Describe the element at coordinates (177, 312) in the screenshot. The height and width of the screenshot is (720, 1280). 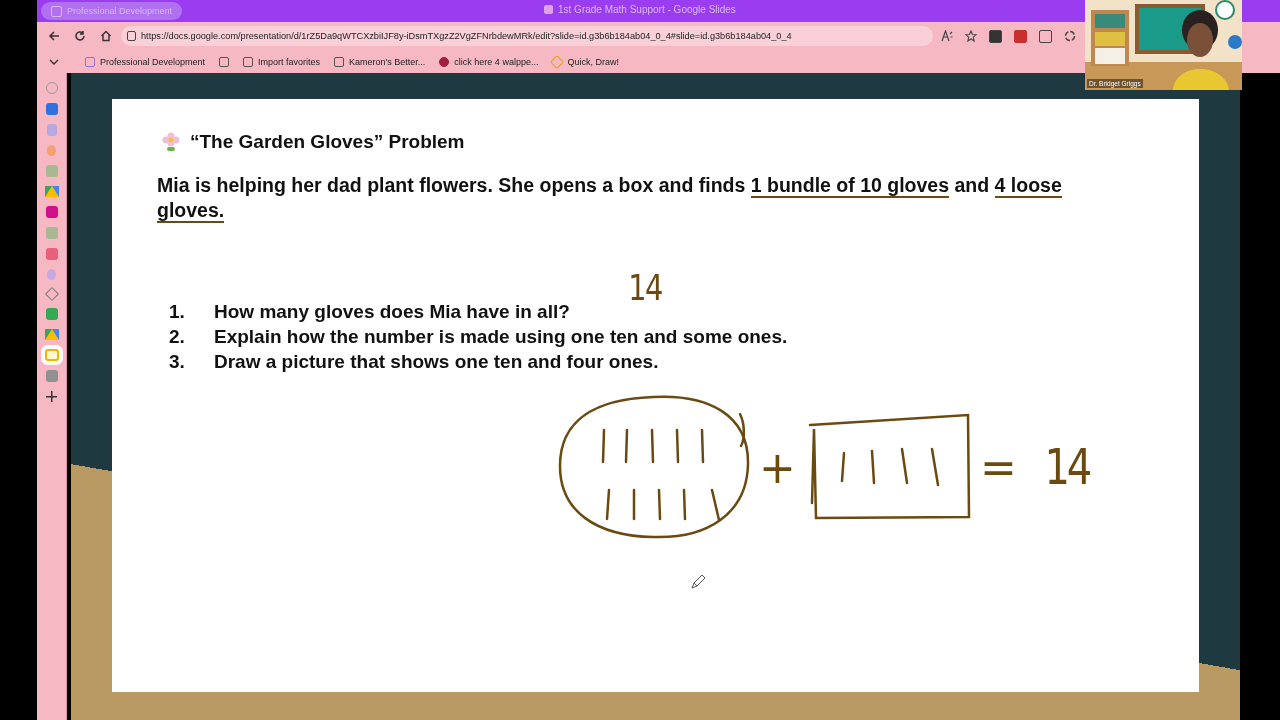
I see `list-number: 1.` at that location.